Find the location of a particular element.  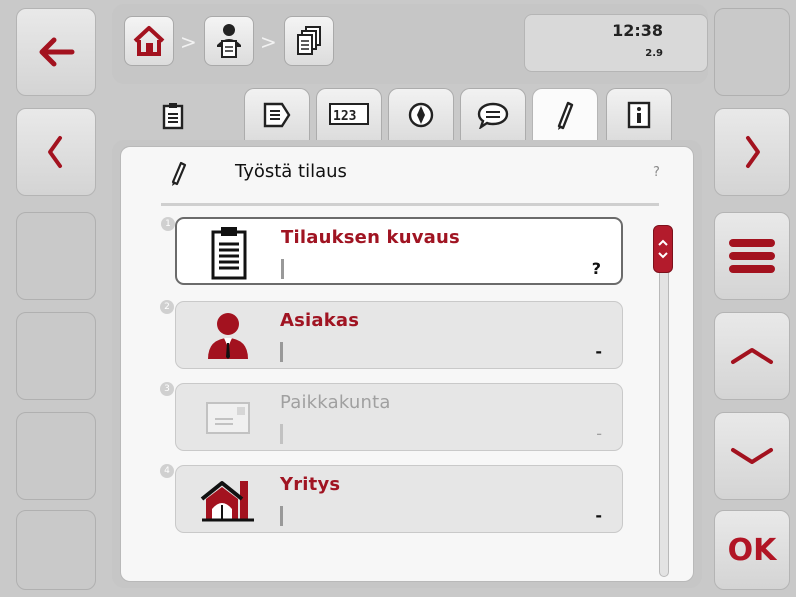

back-button is located at coordinates (56, 52).